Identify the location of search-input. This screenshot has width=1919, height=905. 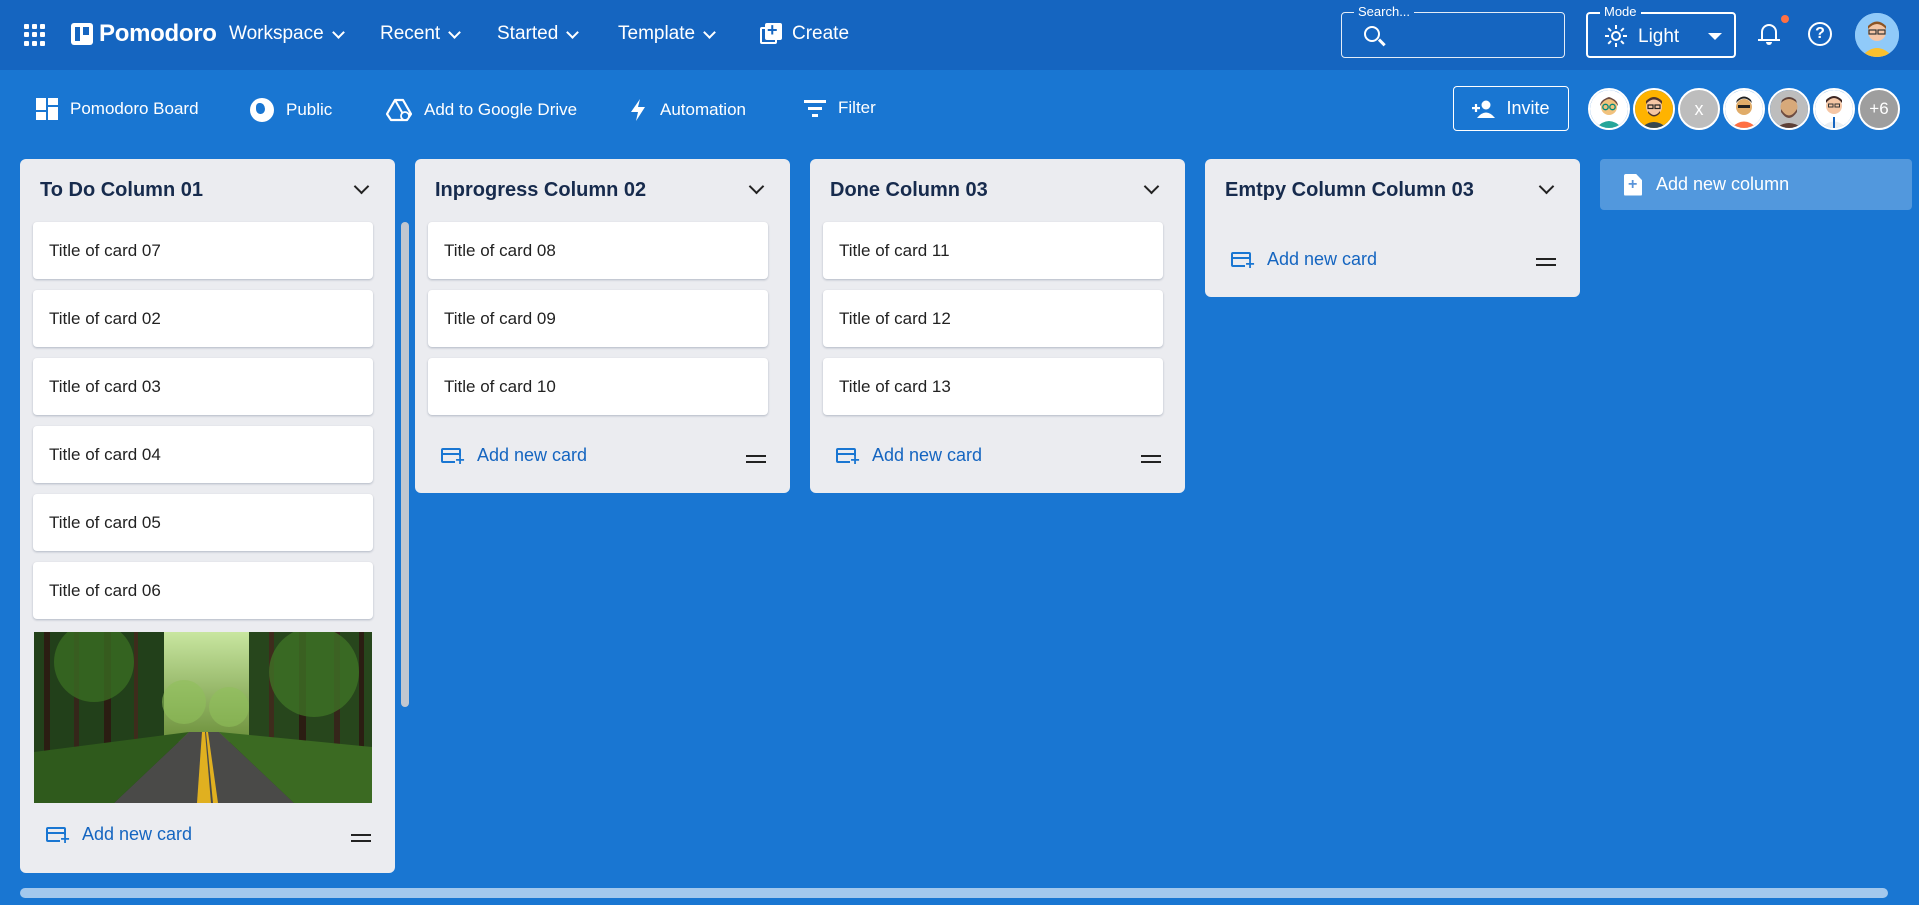
(1474, 35).